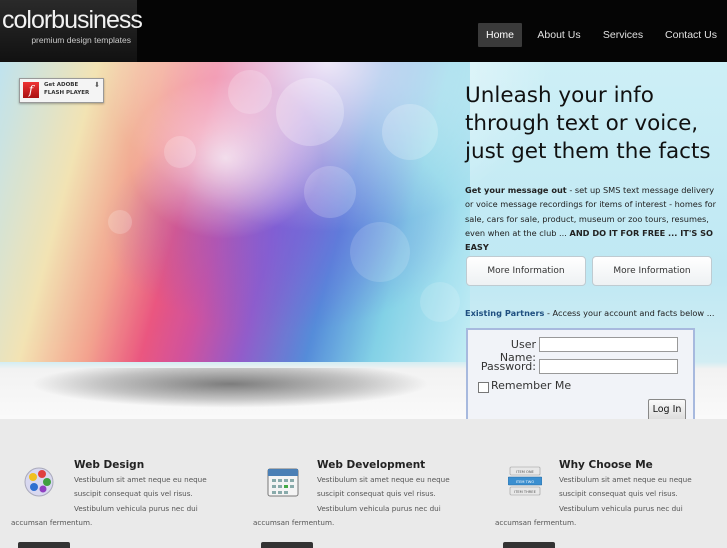 Image resolution: width=727 pixels, height=548 pixels. What do you see at coordinates (582, 123) in the screenshot?
I see `headline-line: through text or voice,` at bounding box center [582, 123].